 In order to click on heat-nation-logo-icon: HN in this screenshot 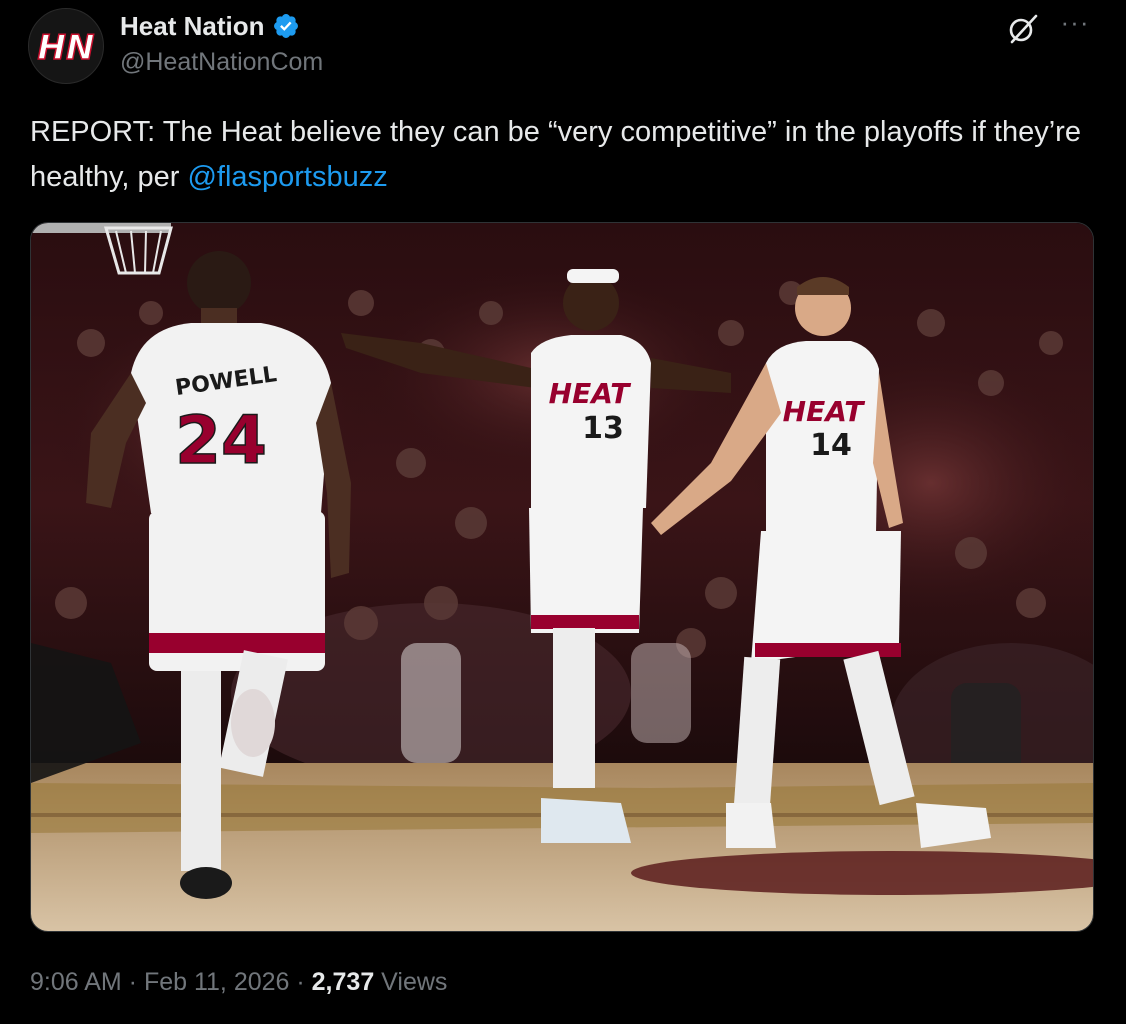, I will do `click(66, 46)`.